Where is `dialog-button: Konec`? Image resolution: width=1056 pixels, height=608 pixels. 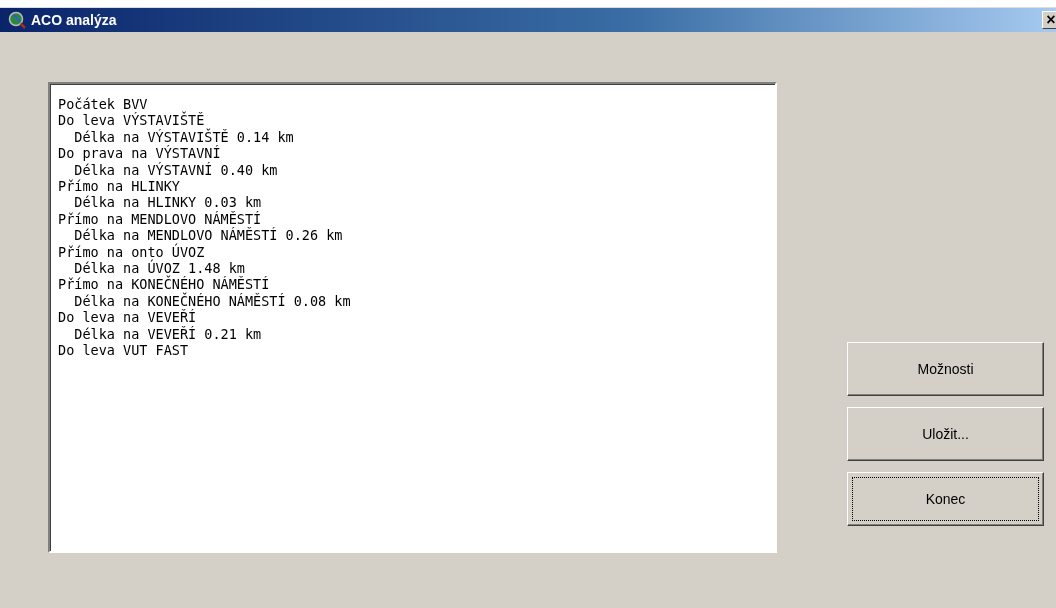
dialog-button: Konec is located at coordinates (945, 499).